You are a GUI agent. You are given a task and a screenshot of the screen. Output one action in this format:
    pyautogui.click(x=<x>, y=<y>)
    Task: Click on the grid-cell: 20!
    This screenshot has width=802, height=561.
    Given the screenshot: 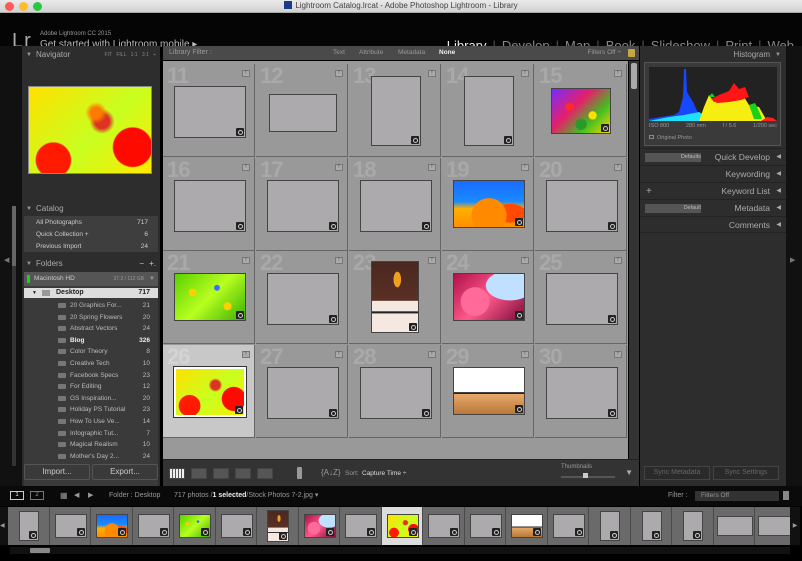 What is the action you would take?
    pyautogui.click(x=581, y=204)
    